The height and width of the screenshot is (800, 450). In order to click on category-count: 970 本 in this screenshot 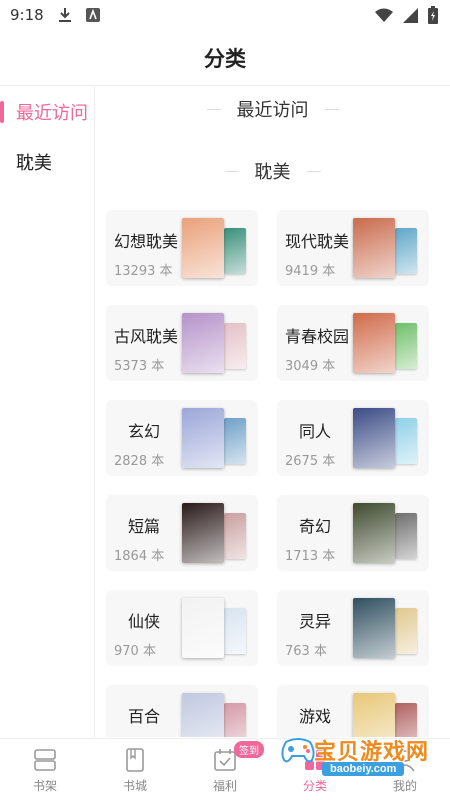, I will do `click(135, 651)`.